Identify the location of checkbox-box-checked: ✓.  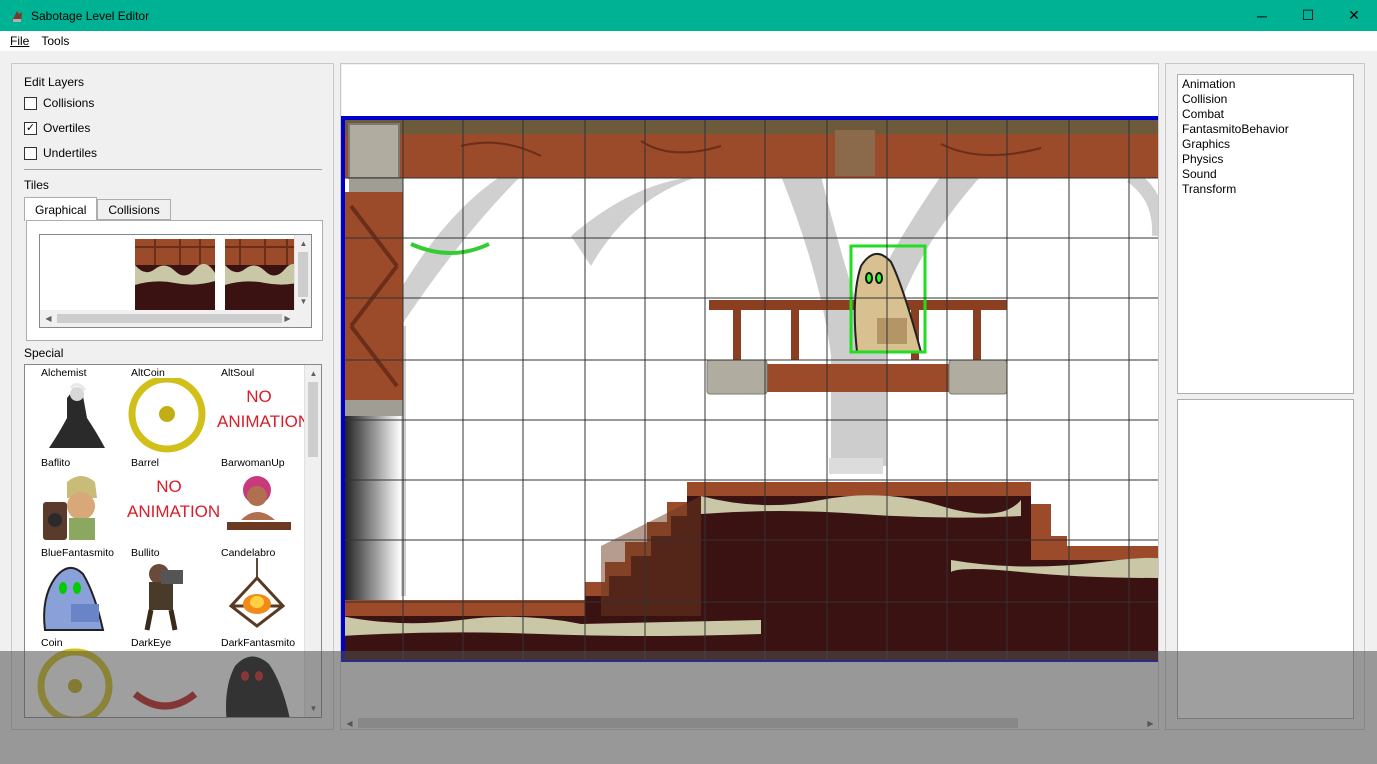
(30, 128).